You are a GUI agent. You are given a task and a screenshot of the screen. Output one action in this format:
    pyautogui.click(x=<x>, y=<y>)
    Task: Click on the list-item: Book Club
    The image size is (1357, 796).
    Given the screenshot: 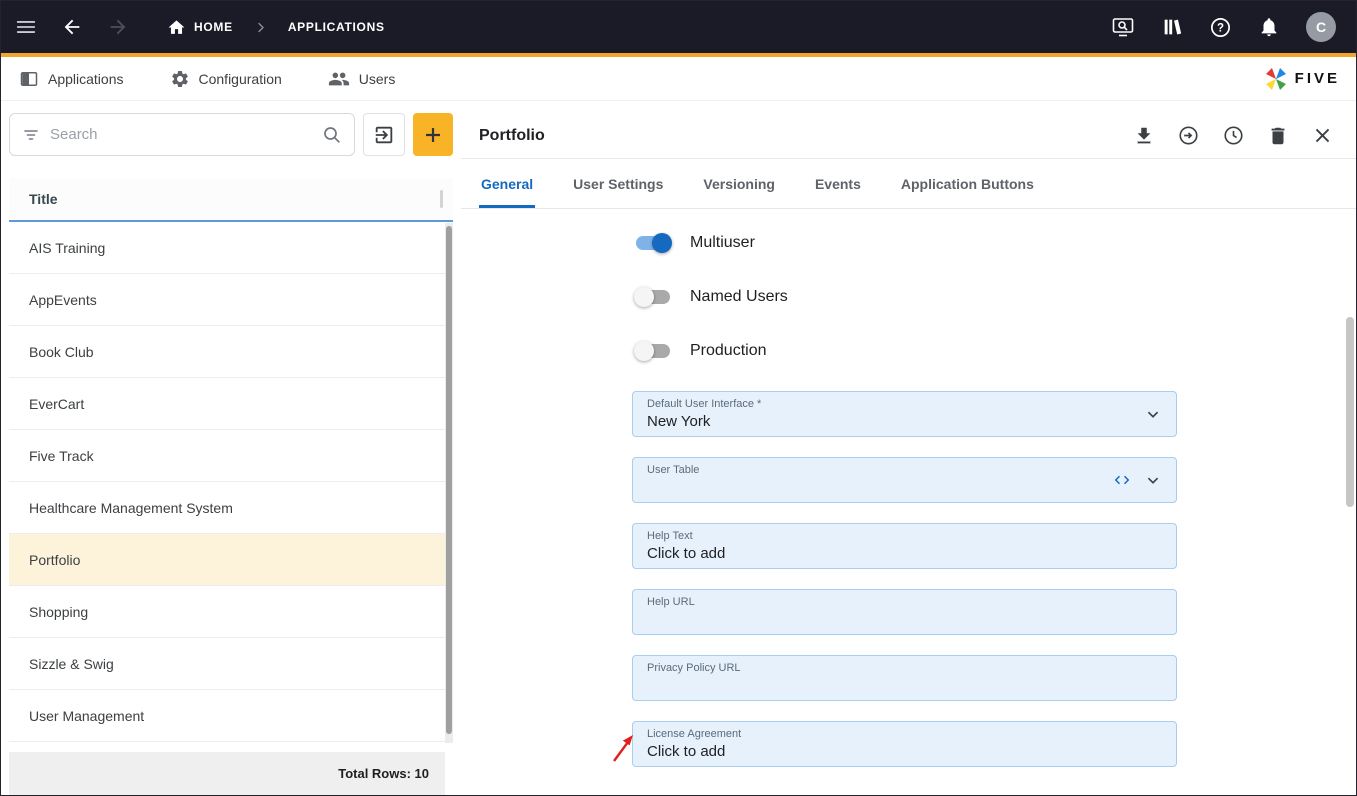 What is the action you would take?
    pyautogui.click(x=227, y=352)
    